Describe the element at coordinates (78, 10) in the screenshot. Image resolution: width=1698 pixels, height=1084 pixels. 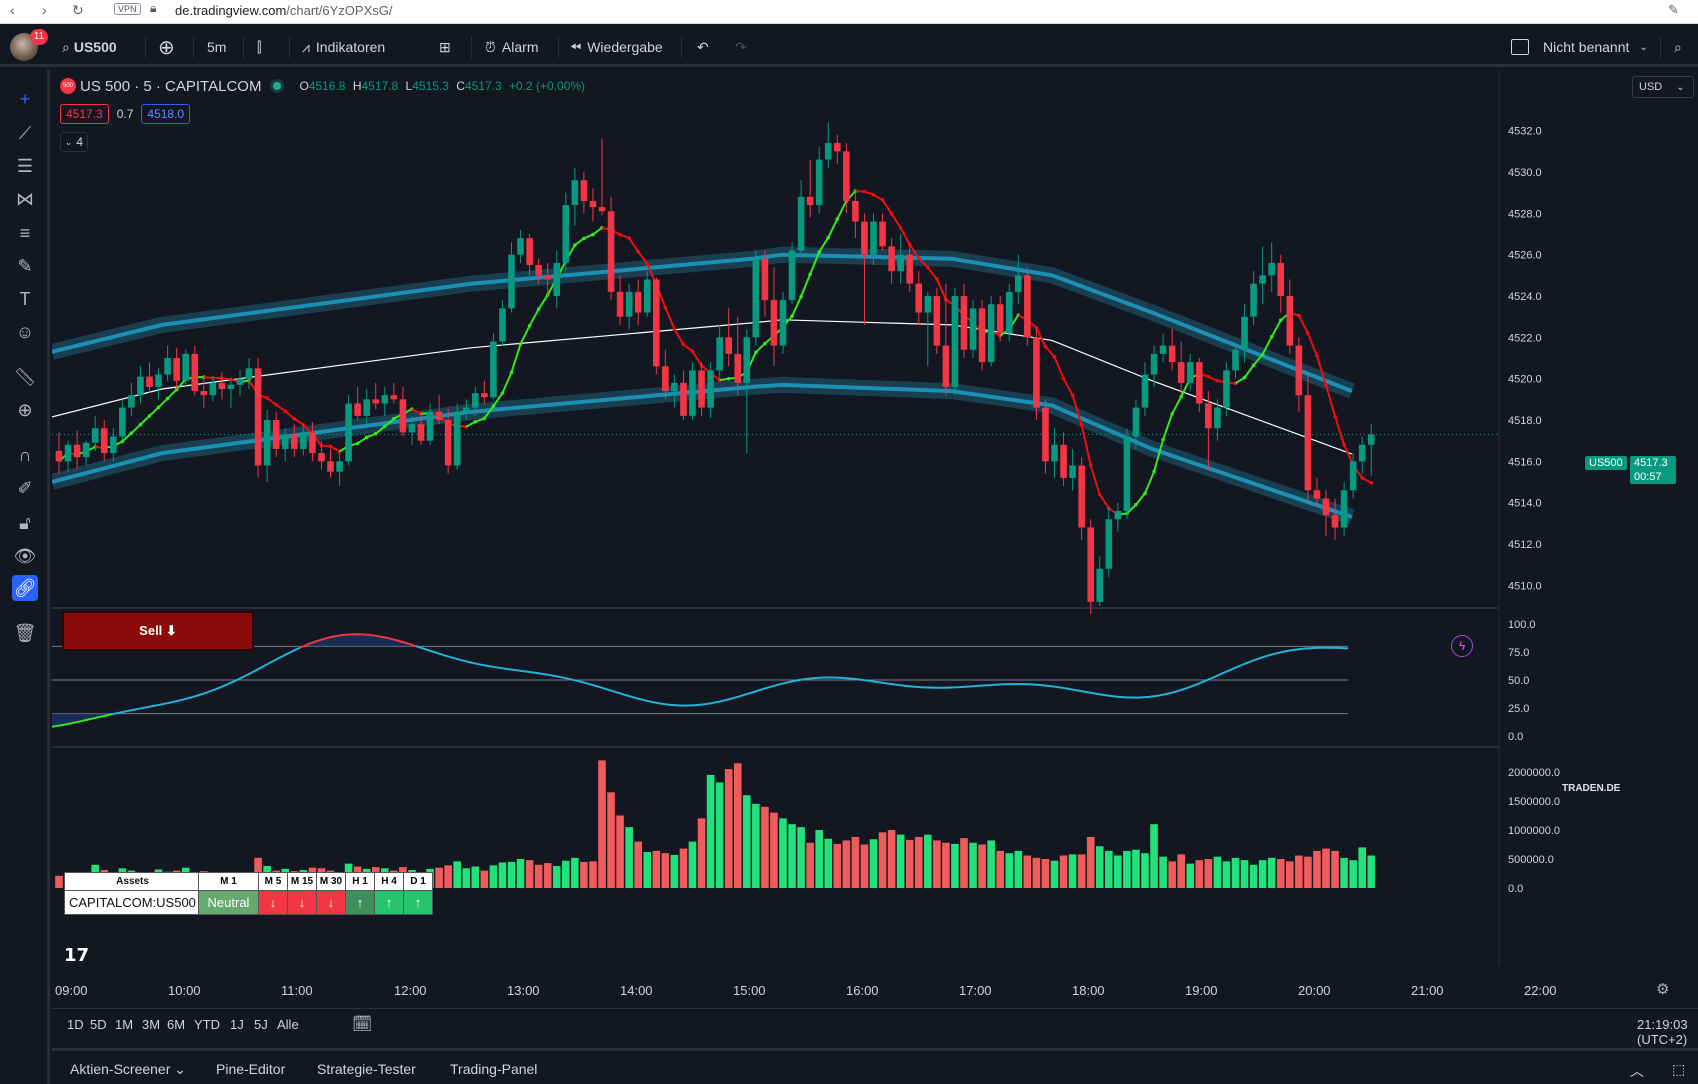
I see `reload-icon: ↻` at that location.